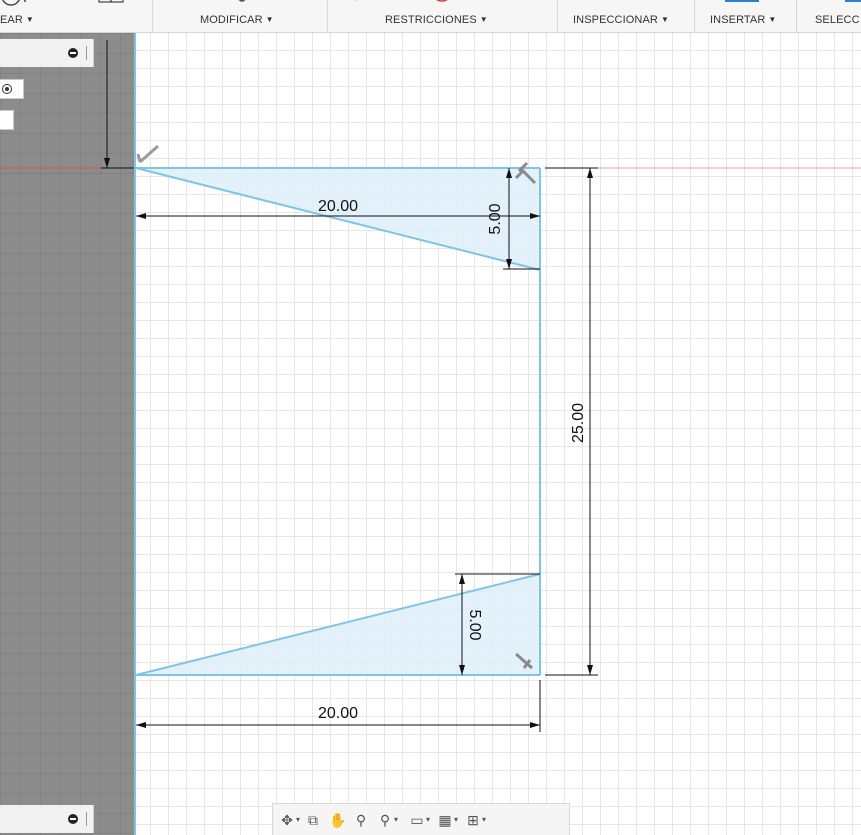 The width and height of the screenshot is (861, 835). What do you see at coordinates (361, 820) in the screenshot?
I see `zoom-icon: ⚲` at bounding box center [361, 820].